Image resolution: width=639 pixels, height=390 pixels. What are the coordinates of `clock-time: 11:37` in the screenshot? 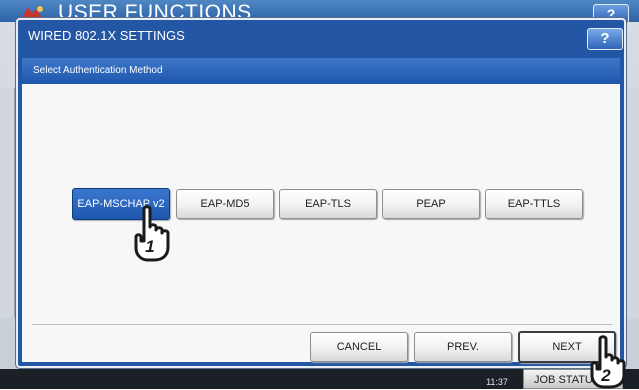 It's located at (497, 382).